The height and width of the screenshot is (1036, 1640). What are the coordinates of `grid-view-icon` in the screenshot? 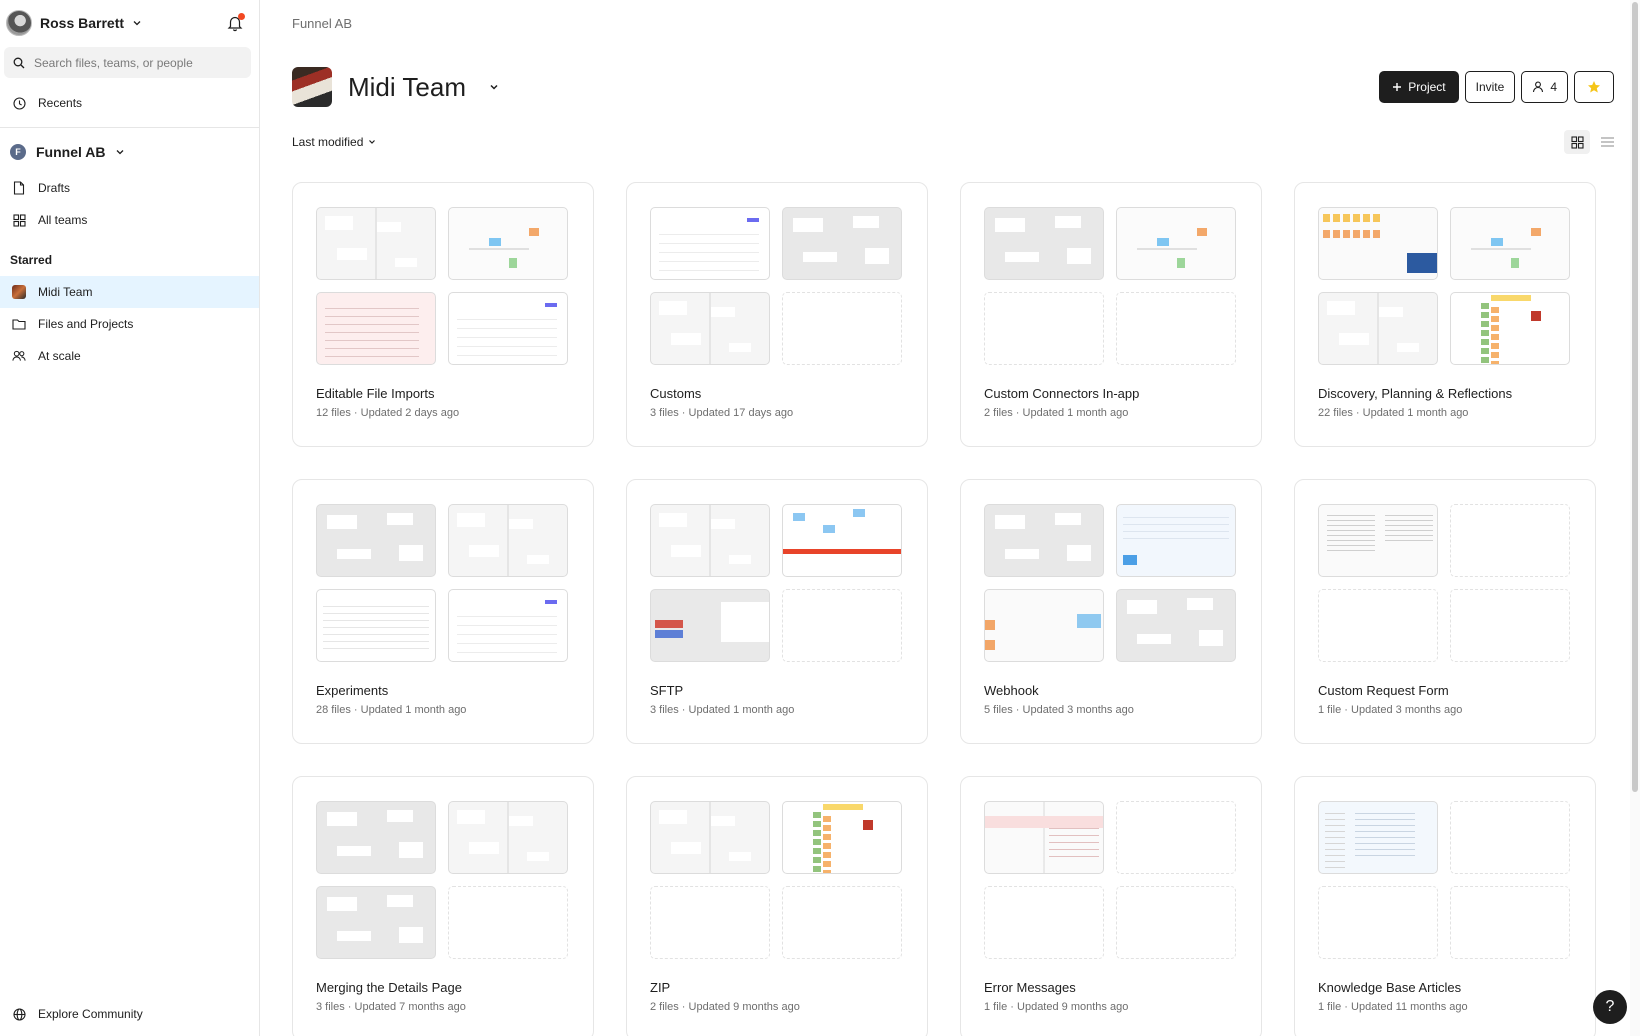 It's located at (1577, 142).